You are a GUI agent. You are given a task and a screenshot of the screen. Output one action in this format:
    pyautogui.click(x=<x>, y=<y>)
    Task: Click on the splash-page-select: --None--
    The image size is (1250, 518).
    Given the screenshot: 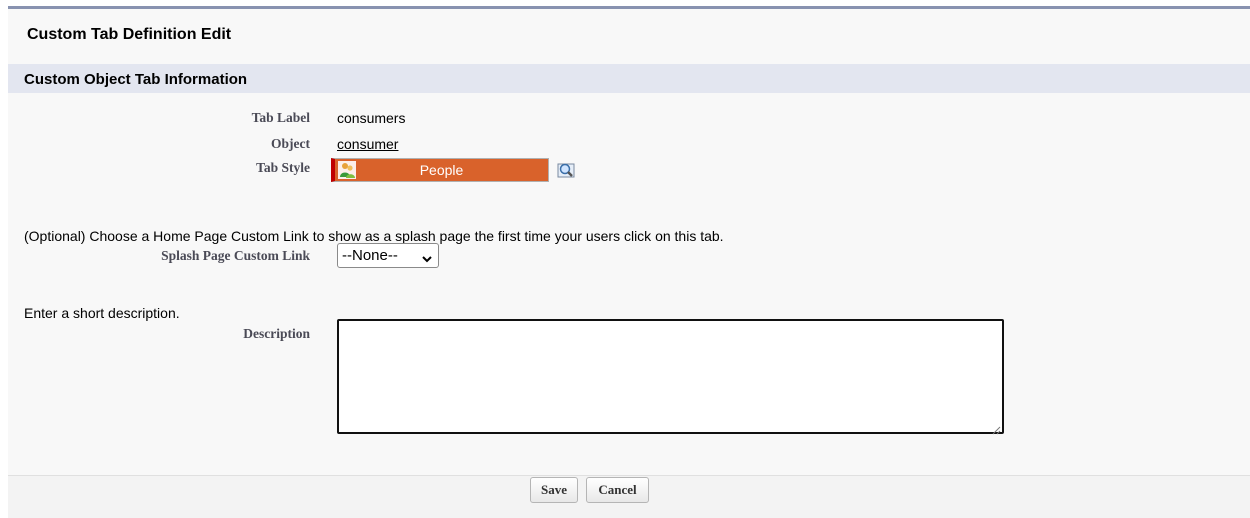 What is the action you would take?
    pyautogui.click(x=388, y=255)
    